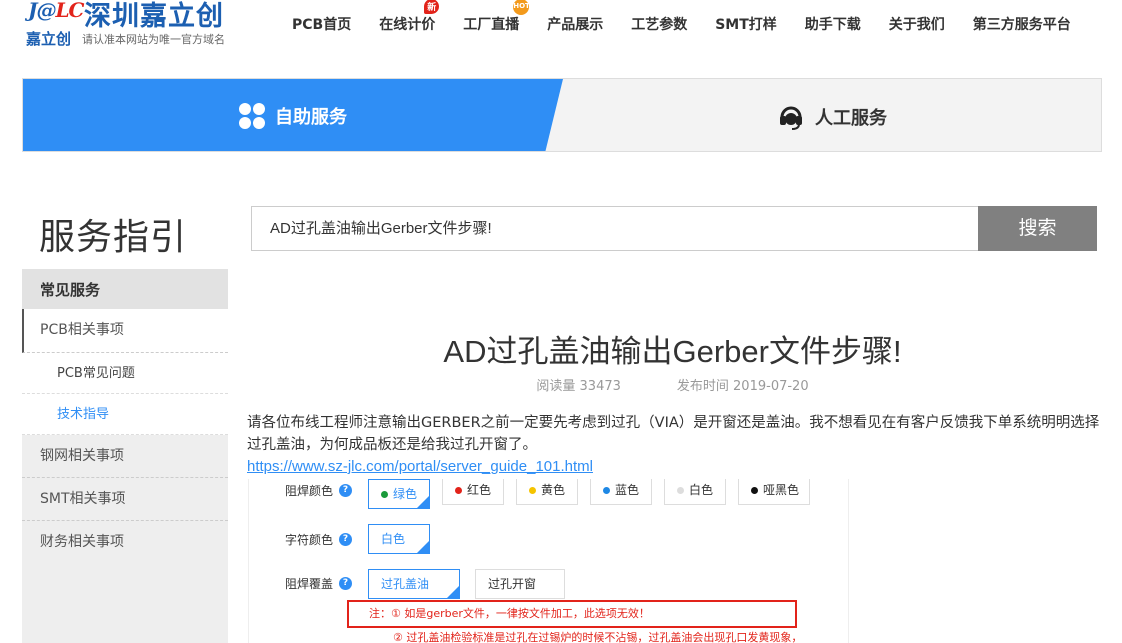  I want to click on logo-mark: J@LC, so click(56, 11).